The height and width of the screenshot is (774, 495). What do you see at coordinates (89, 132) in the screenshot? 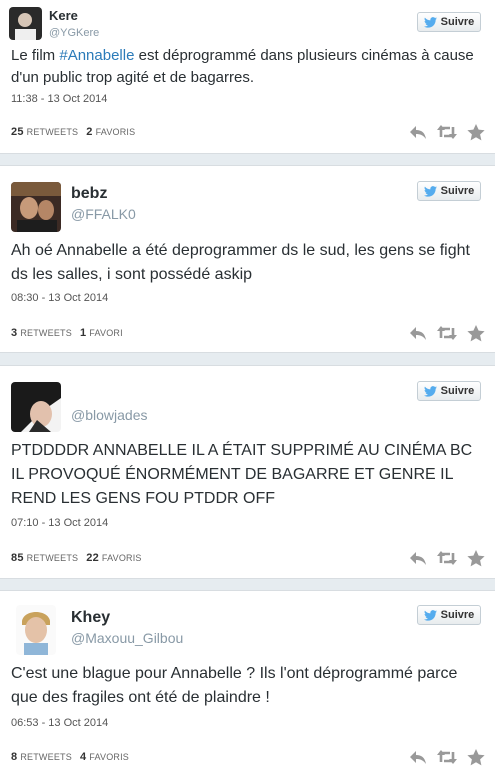
I see `favorite-count: 2` at bounding box center [89, 132].